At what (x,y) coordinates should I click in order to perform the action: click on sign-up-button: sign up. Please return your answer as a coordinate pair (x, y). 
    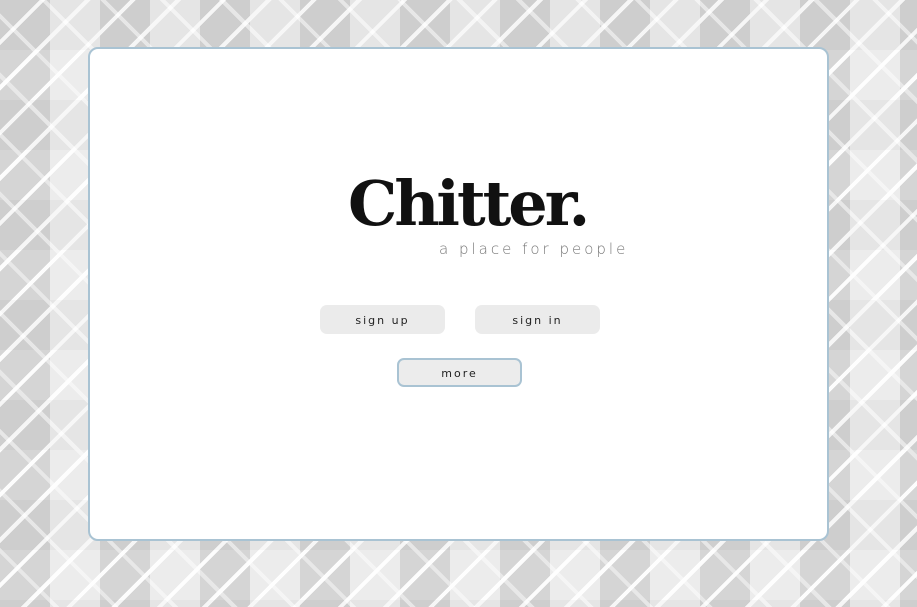
    Looking at the image, I should click on (382, 319).